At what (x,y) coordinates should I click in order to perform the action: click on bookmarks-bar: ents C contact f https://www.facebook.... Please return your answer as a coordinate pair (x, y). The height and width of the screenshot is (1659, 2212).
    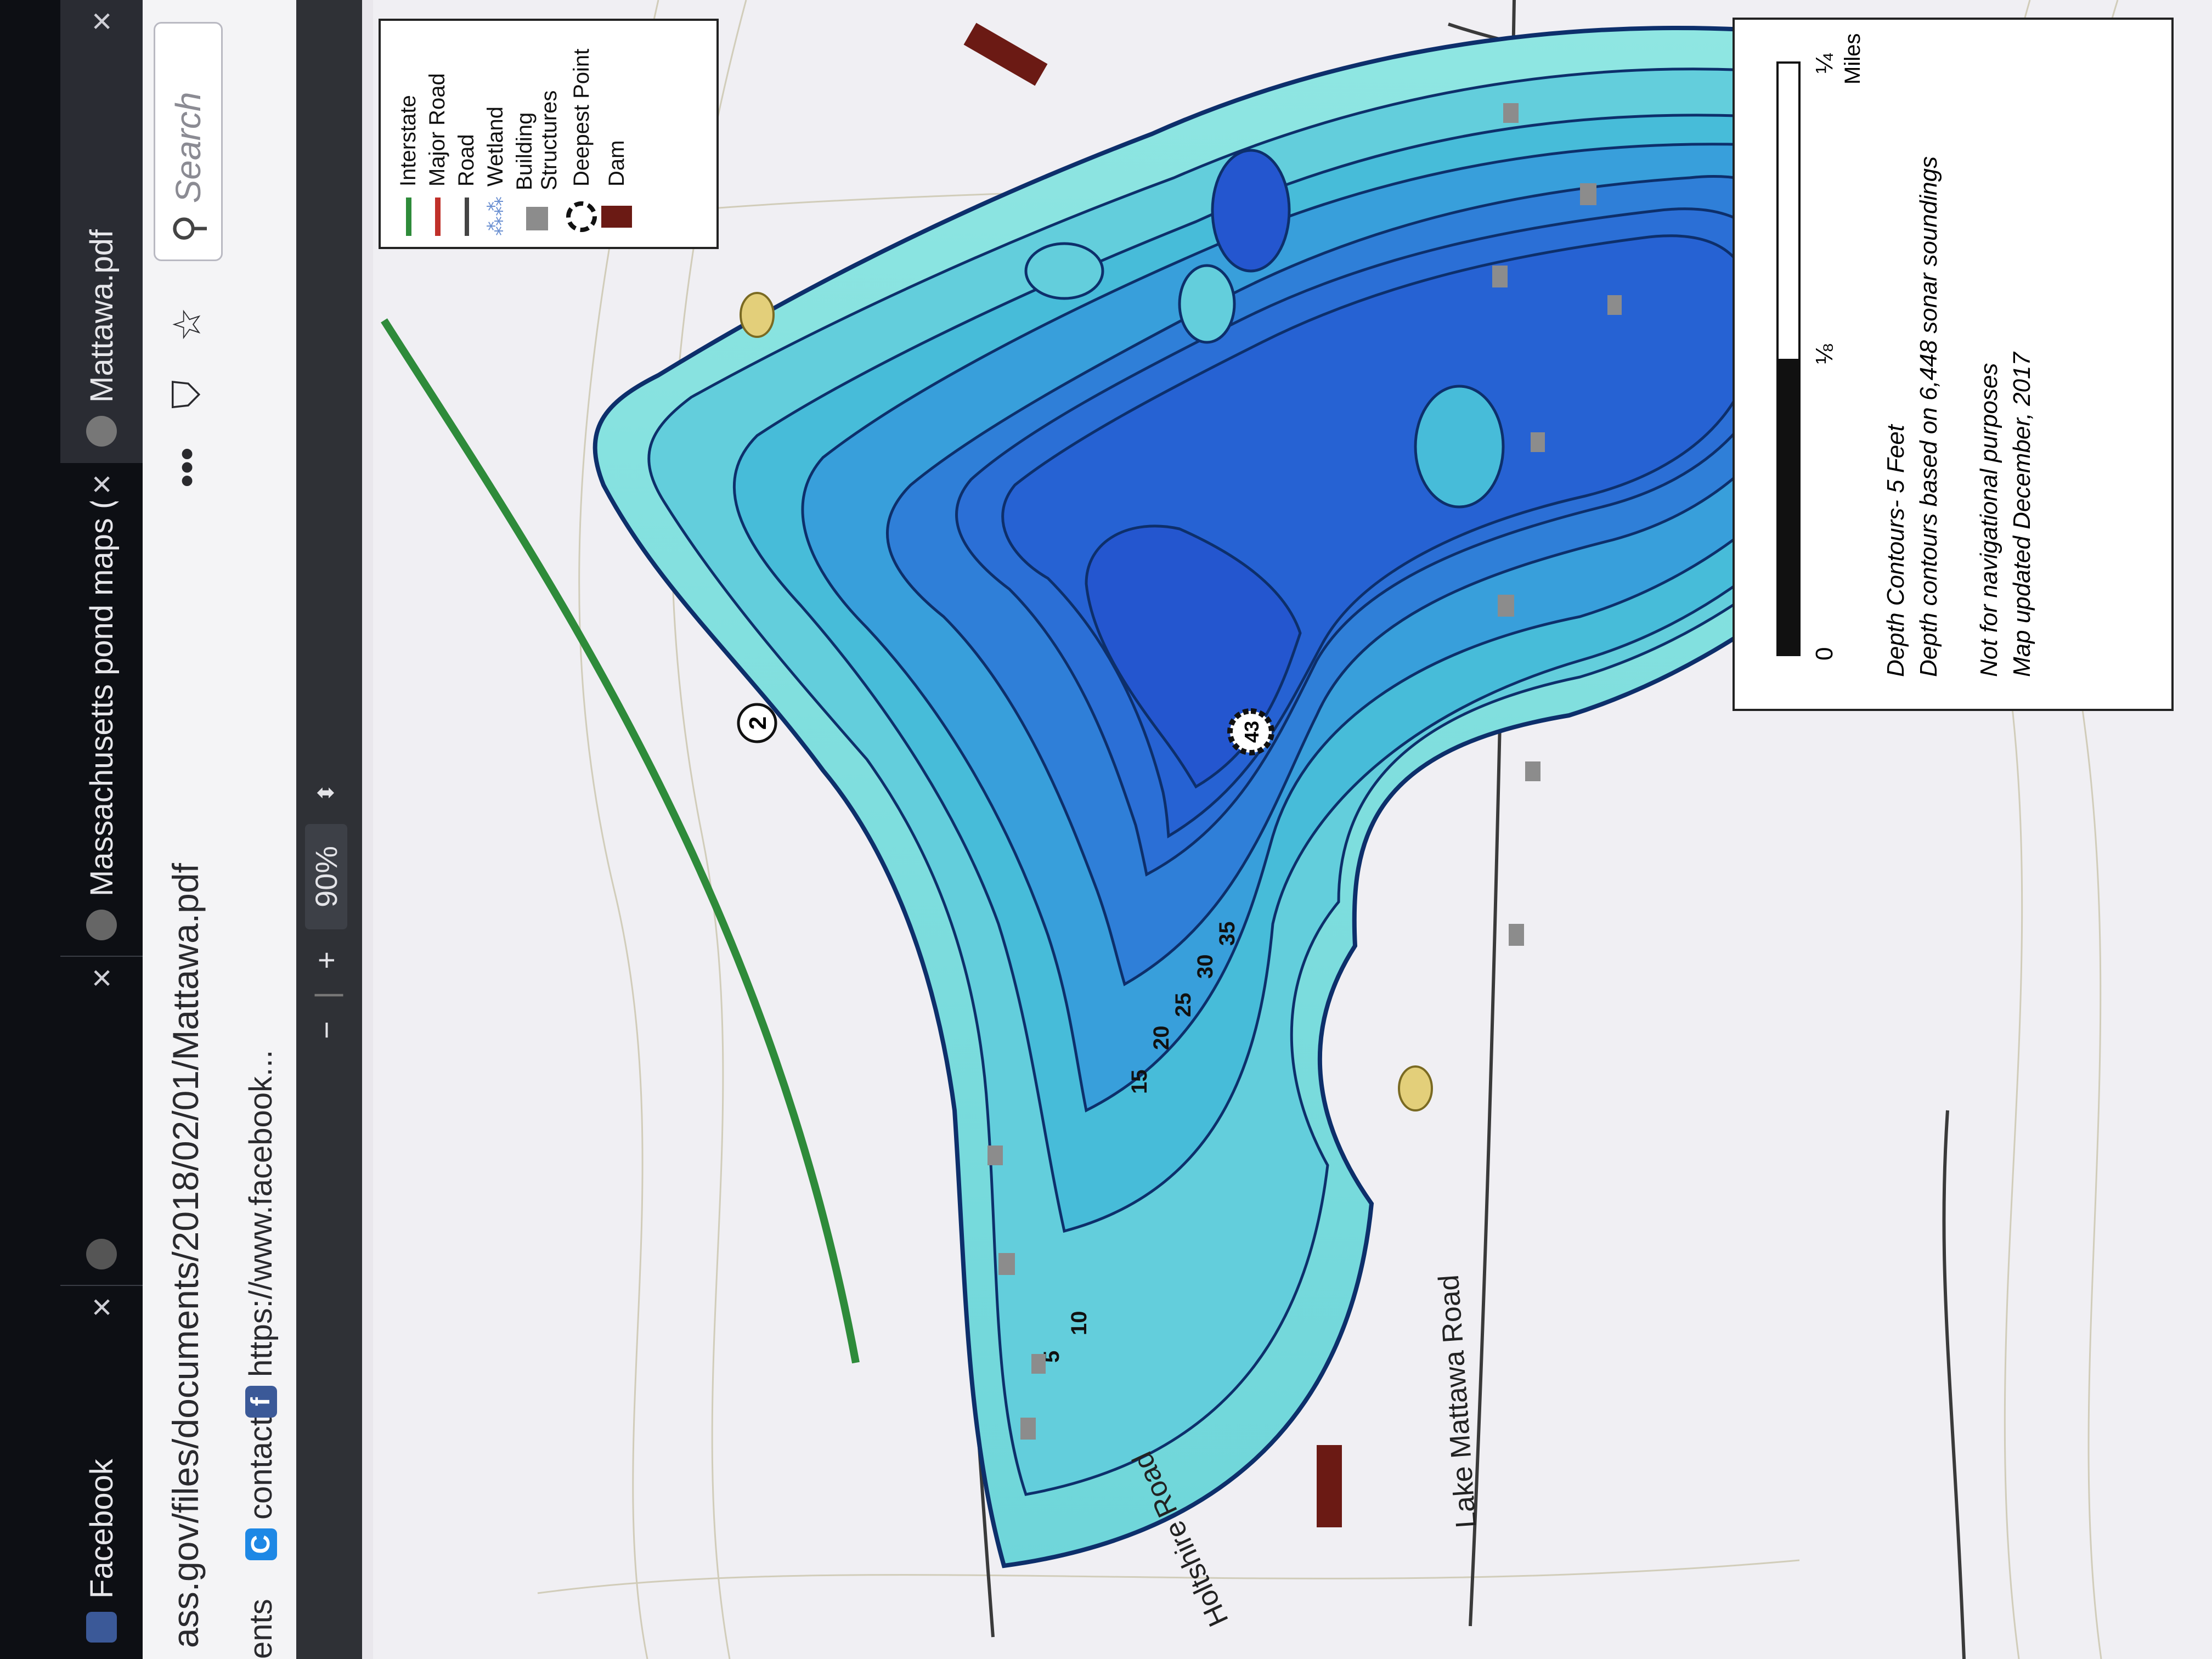
    Looking at the image, I should click on (263, 830).